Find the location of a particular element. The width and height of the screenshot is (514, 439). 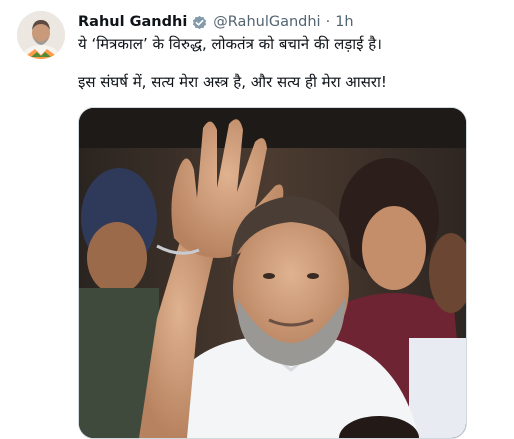

verified-badge-icon is located at coordinates (199, 22).